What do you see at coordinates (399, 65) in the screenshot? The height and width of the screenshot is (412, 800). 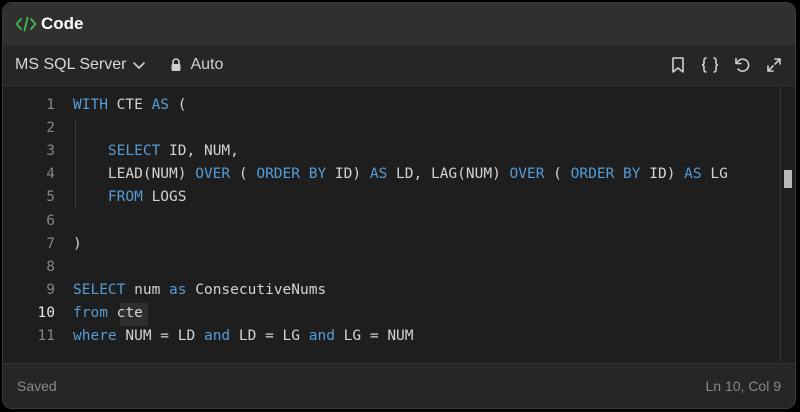 I see `editor-toolbar: MS SQL Server Auto` at bounding box center [399, 65].